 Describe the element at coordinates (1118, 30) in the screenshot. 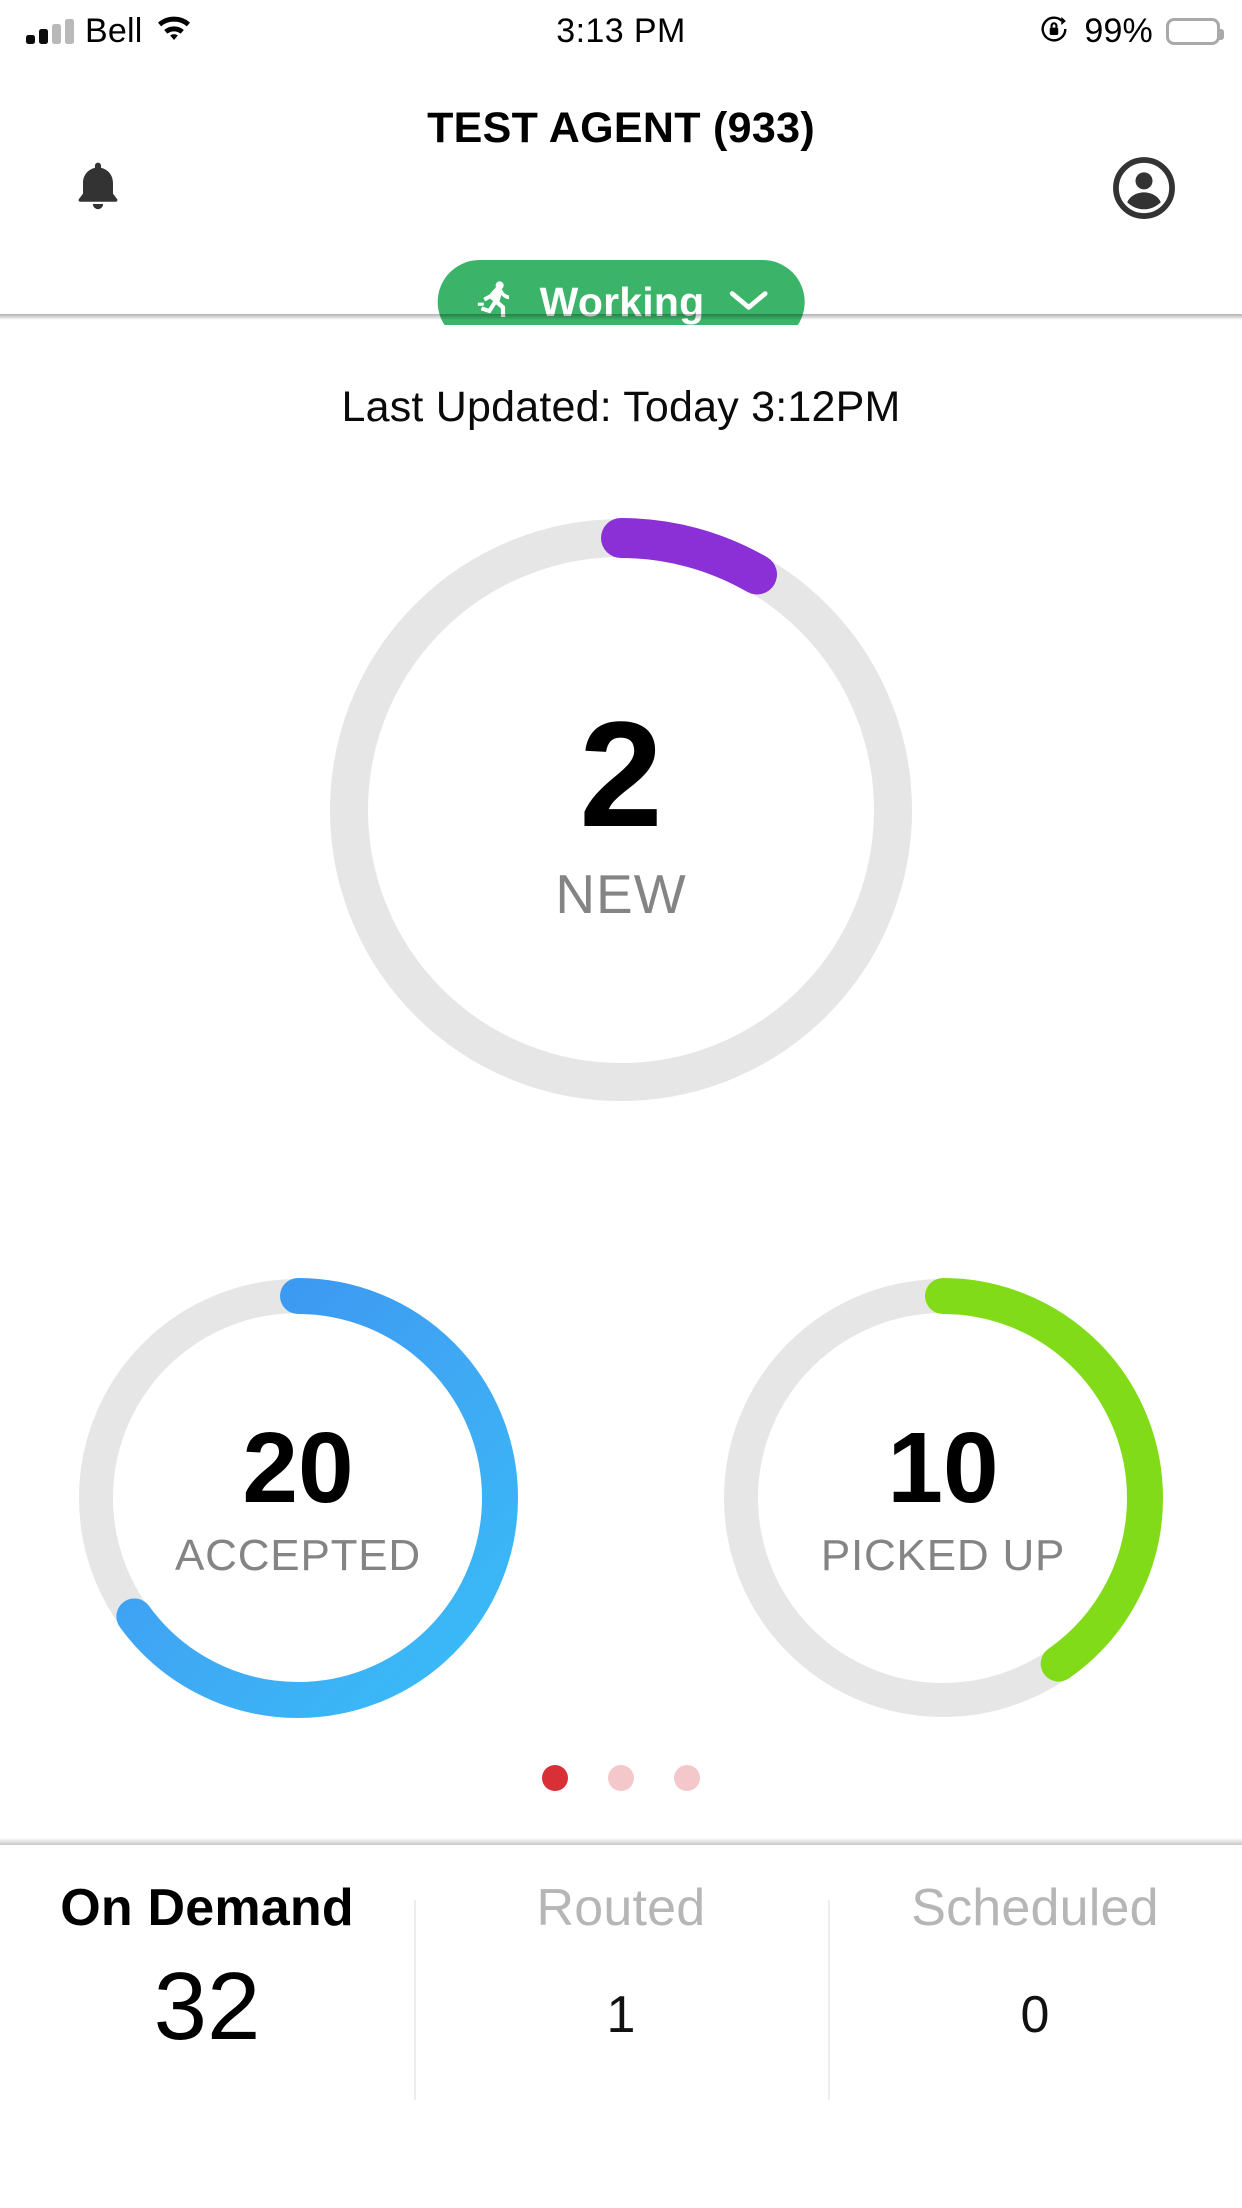

I see `battery-percent-label: 99%` at that location.